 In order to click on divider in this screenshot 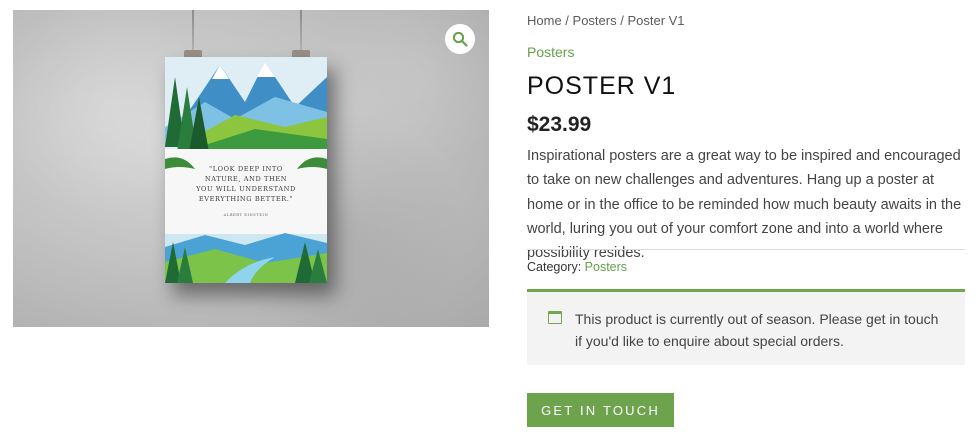, I will do `click(746, 249)`.